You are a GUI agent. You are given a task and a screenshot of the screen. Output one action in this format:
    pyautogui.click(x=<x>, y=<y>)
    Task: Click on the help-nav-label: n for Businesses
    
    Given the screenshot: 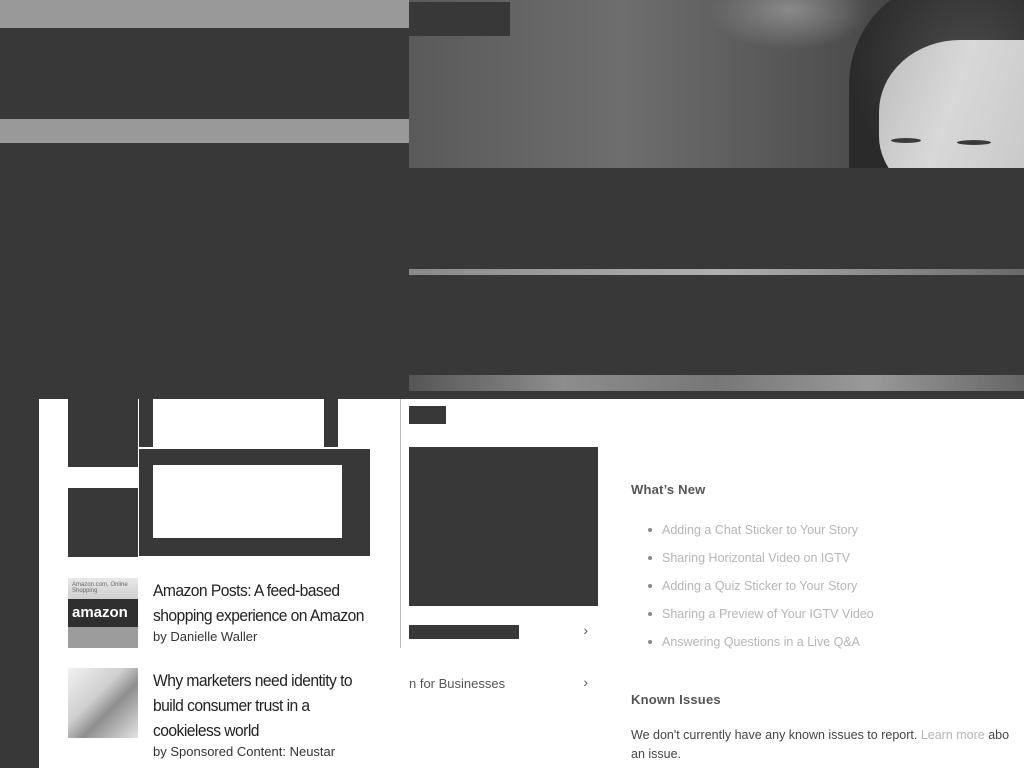 What is the action you would take?
    pyautogui.click(x=457, y=683)
    